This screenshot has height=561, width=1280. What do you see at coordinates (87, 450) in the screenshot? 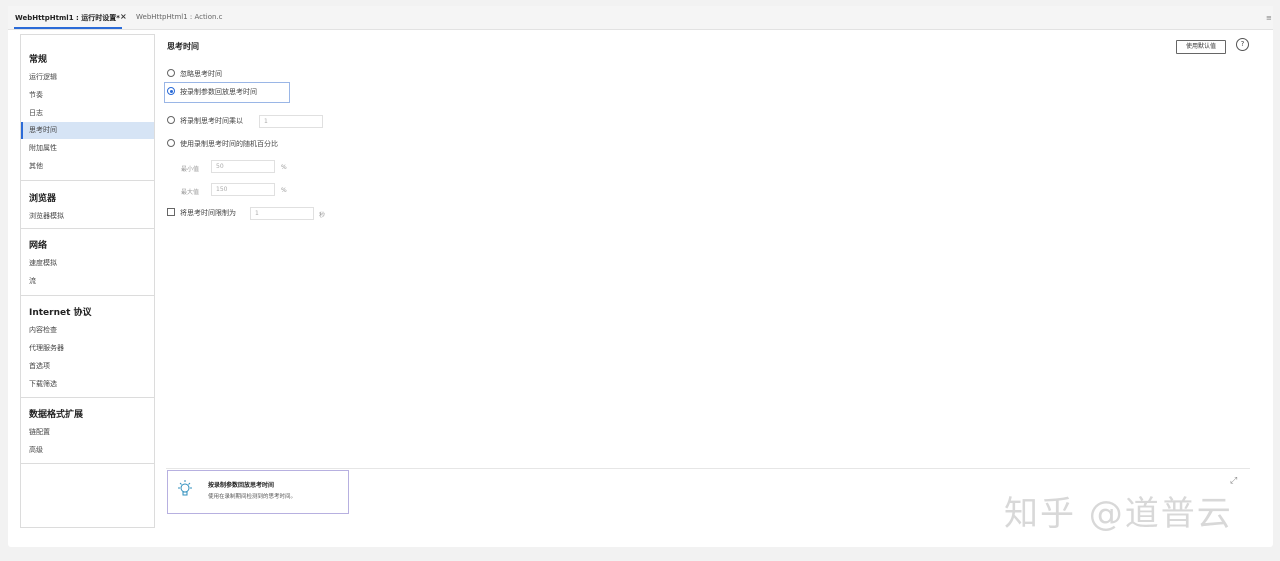
I see `nav-item-advanced: 高级` at bounding box center [87, 450].